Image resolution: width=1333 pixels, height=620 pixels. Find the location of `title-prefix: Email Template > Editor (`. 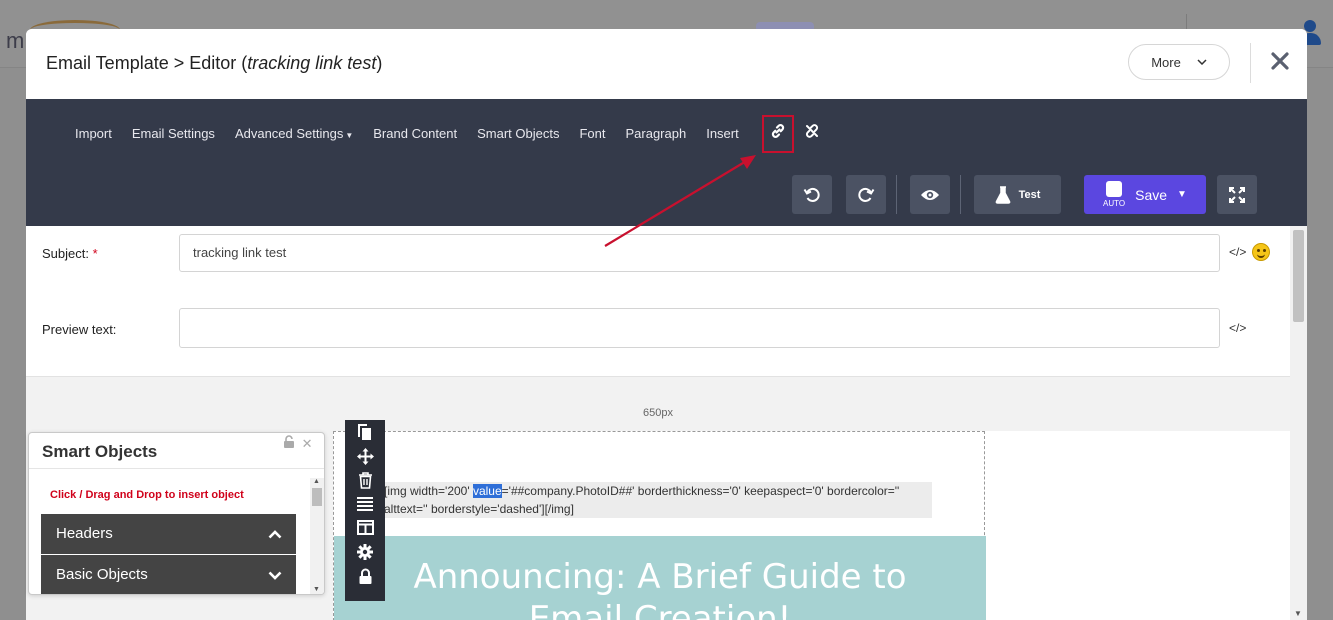

title-prefix: Email Template > Editor ( is located at coordinates (147, 63).